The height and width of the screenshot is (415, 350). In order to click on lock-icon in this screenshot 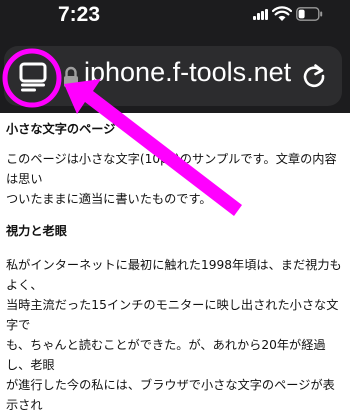, I will do `click(71, 76)`.